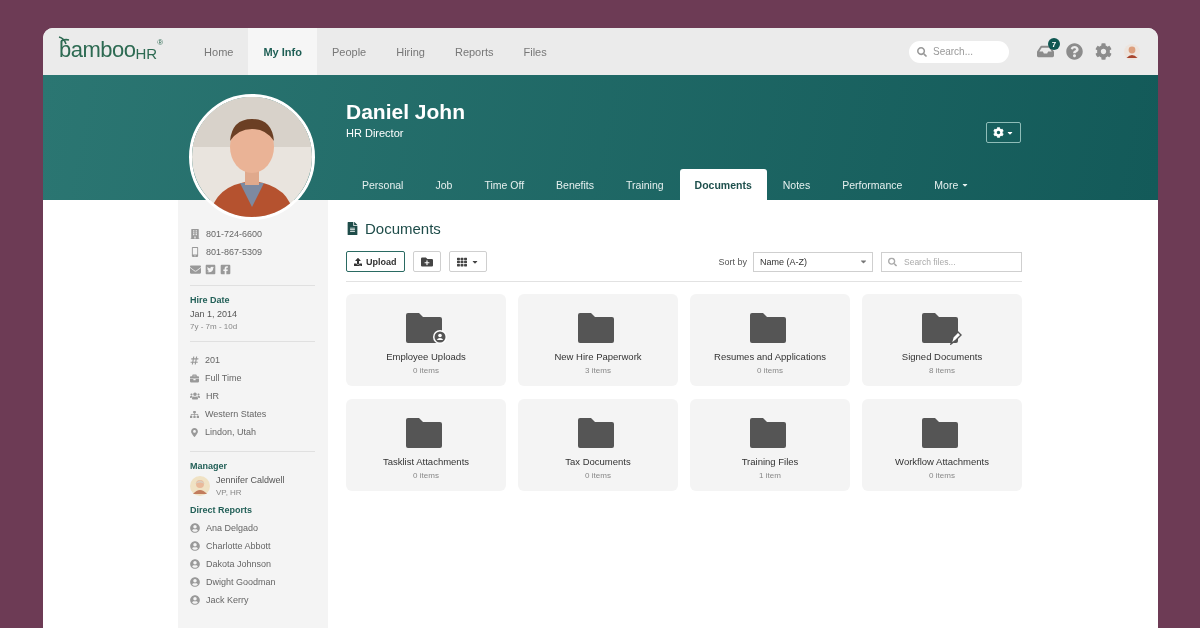 Image resolution: width=1200 pixels, height=628 pixels. What do you see at coordinates (210, 269) in the screenshot?
I see `twitter-icon` at bounding box center [210, 269].